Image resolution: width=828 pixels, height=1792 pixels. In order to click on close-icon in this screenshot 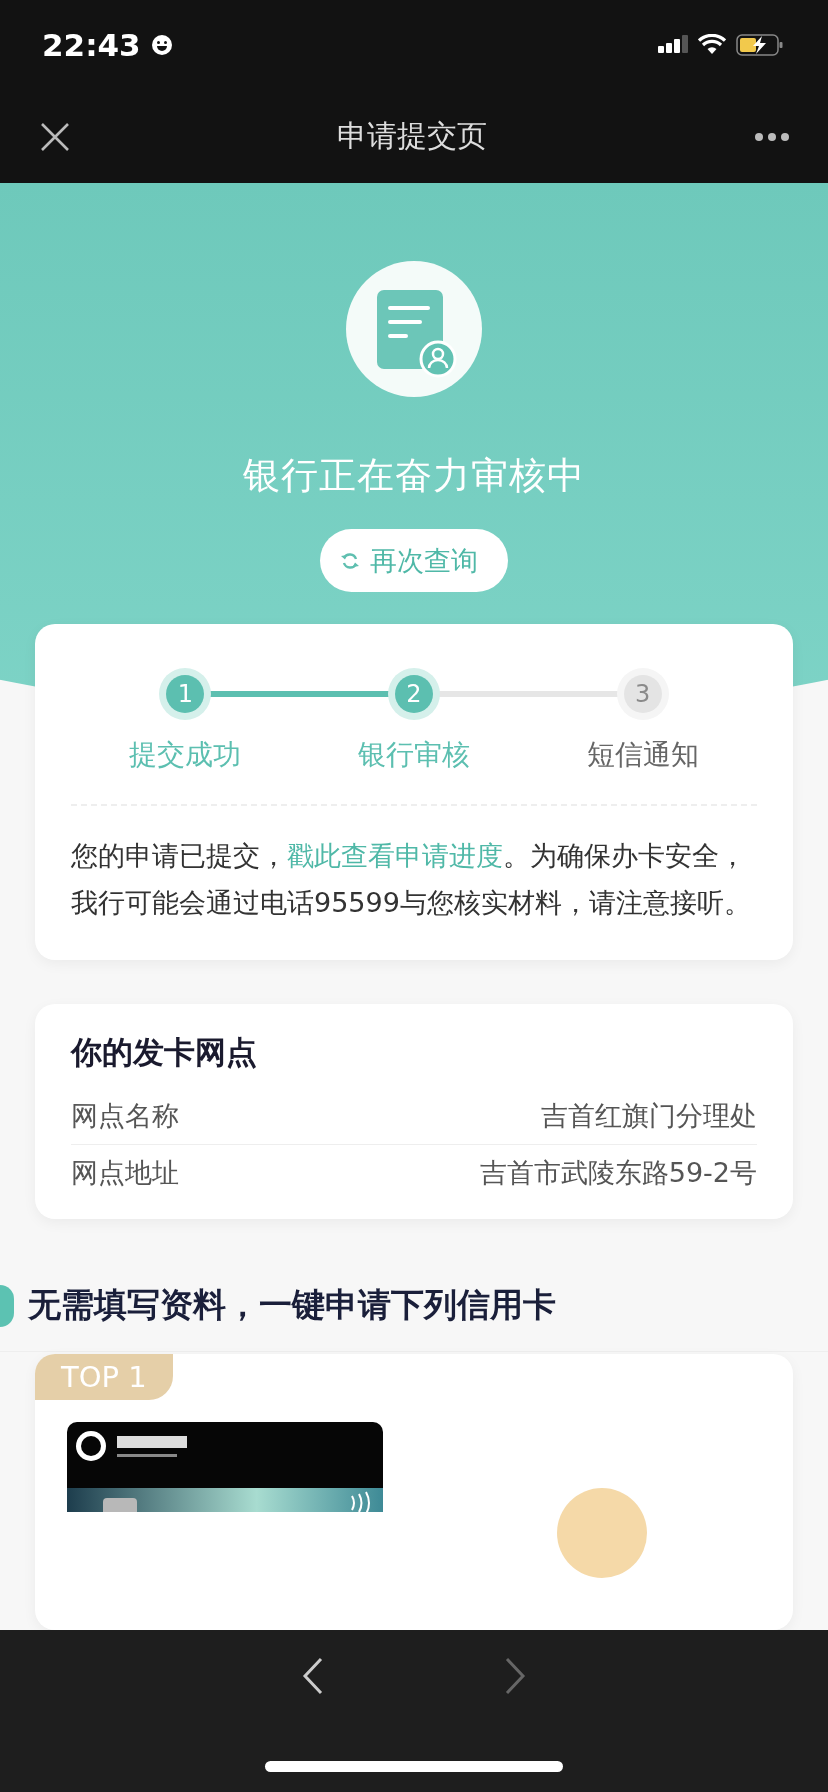, I will do `click(55, 136)`.